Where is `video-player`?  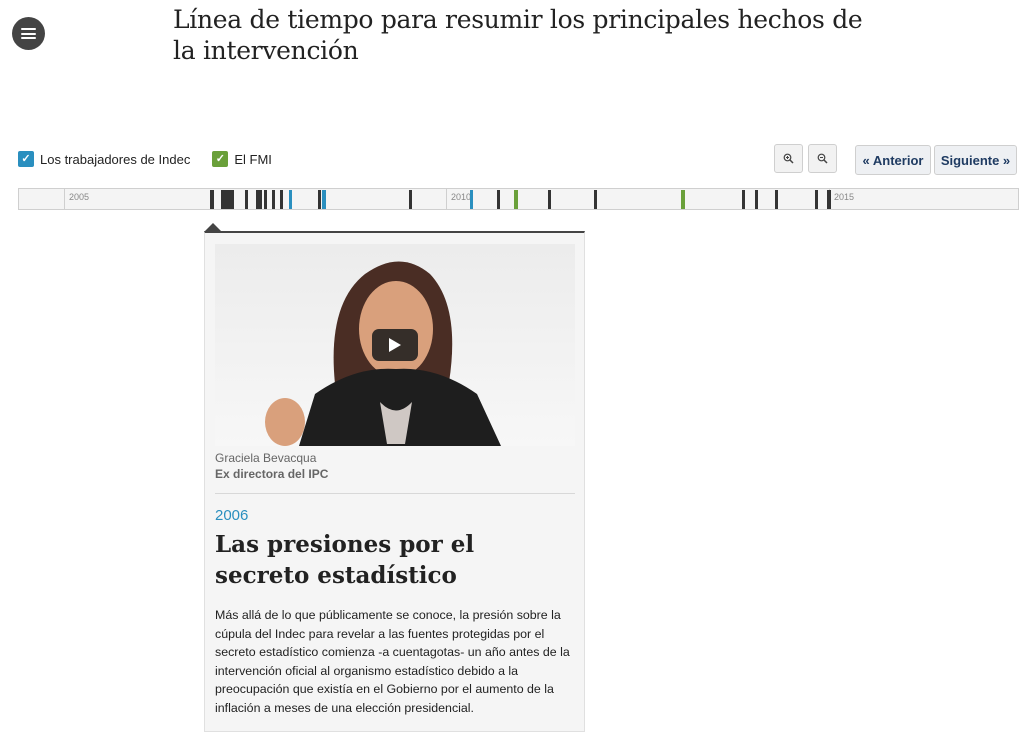
video-player is located at coordinates (395, 345).